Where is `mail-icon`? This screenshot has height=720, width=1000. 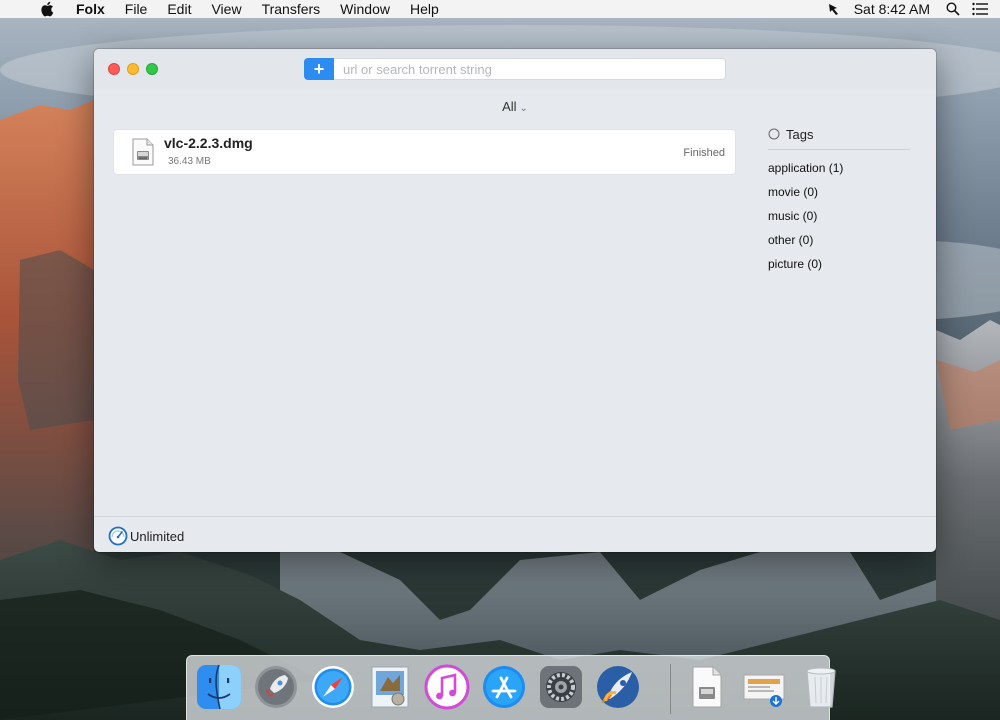 mail-icon is located at coordinates (390, 688).